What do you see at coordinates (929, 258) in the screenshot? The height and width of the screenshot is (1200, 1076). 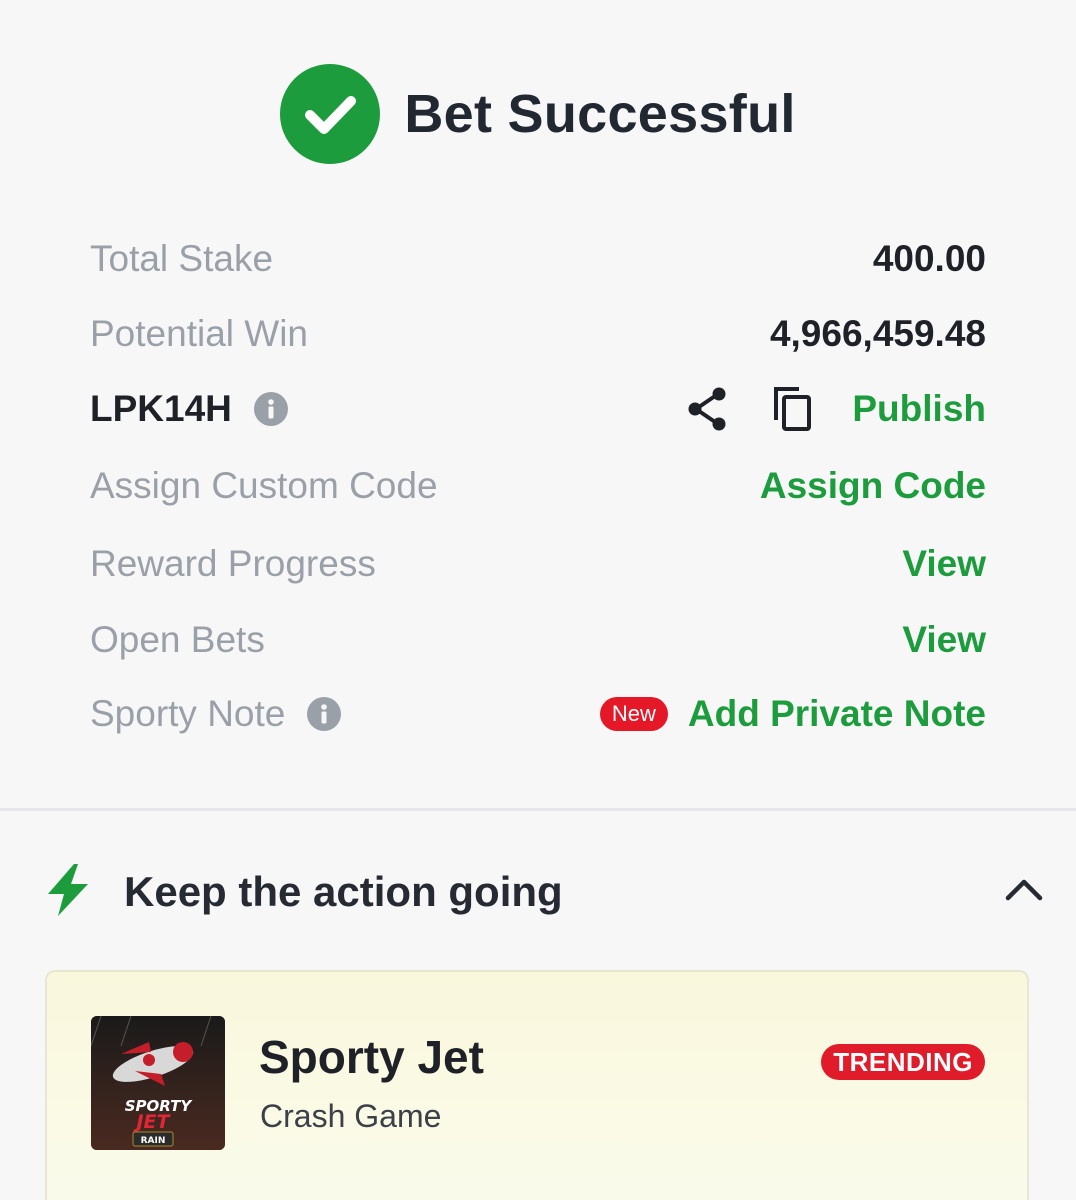 I see `total-stake-value: 400.00` at bounding box center [929, 258].